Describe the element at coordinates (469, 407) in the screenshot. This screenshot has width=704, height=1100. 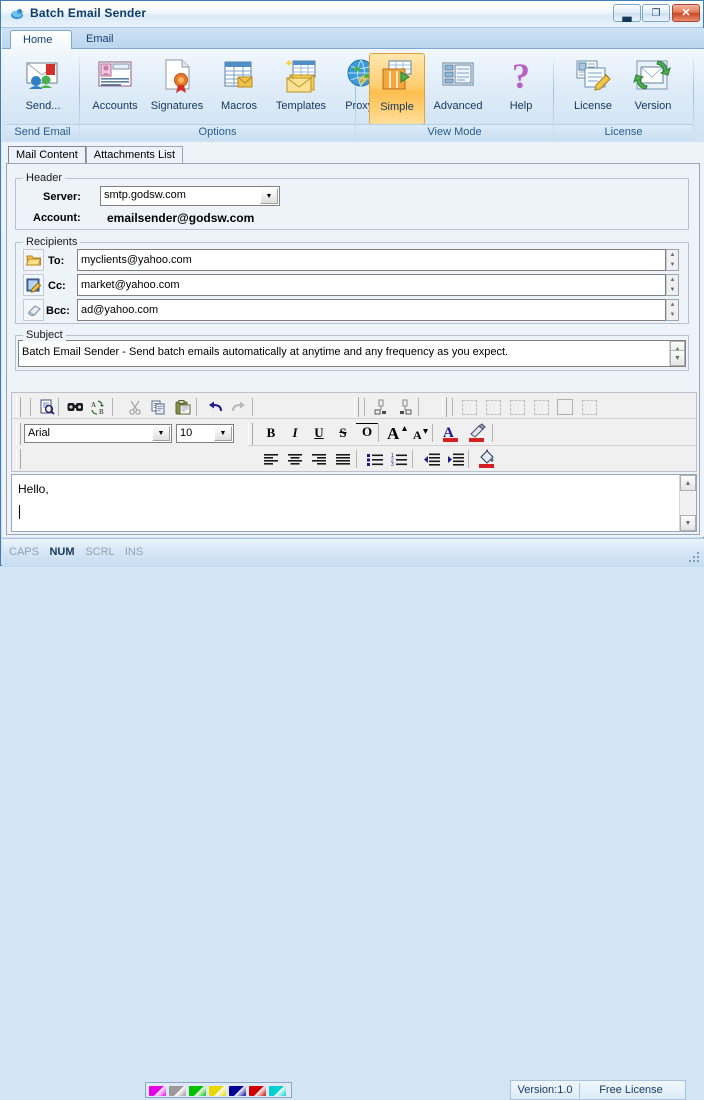
I see `border-none-button` at that location.